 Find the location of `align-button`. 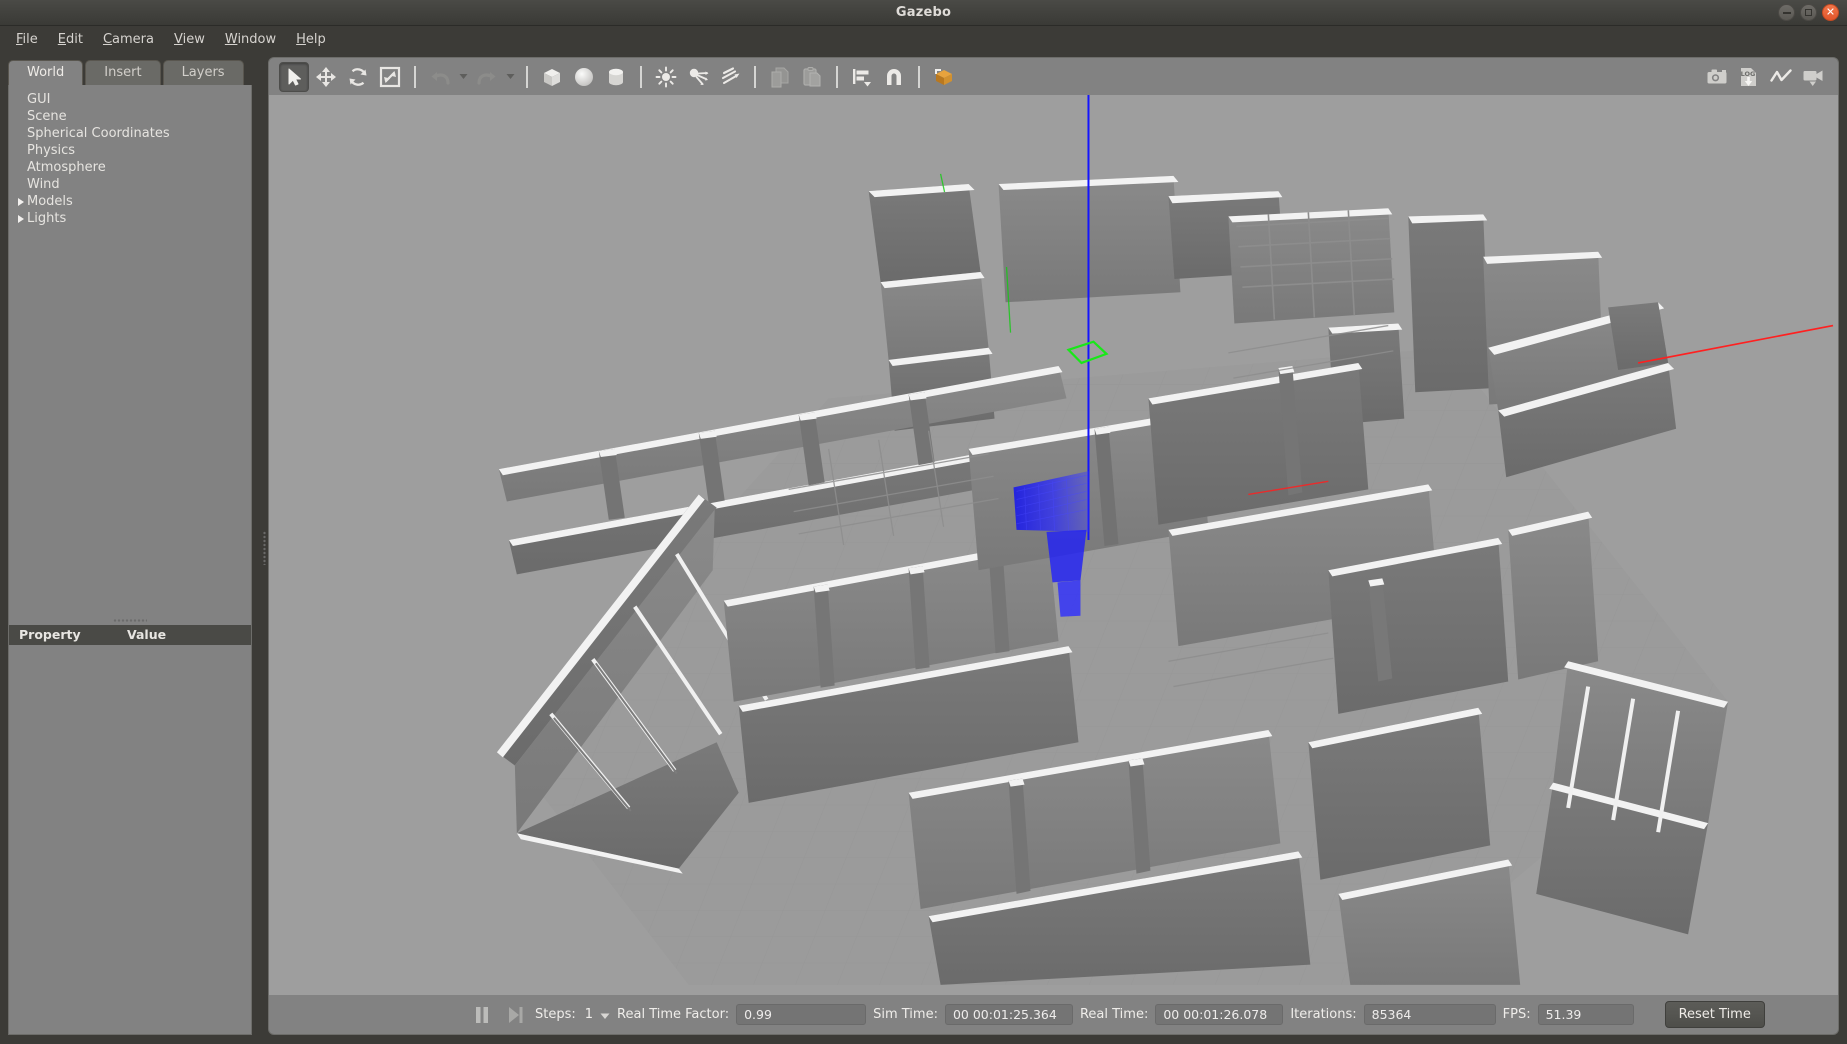

align-button is located at coordinates (862, 77).